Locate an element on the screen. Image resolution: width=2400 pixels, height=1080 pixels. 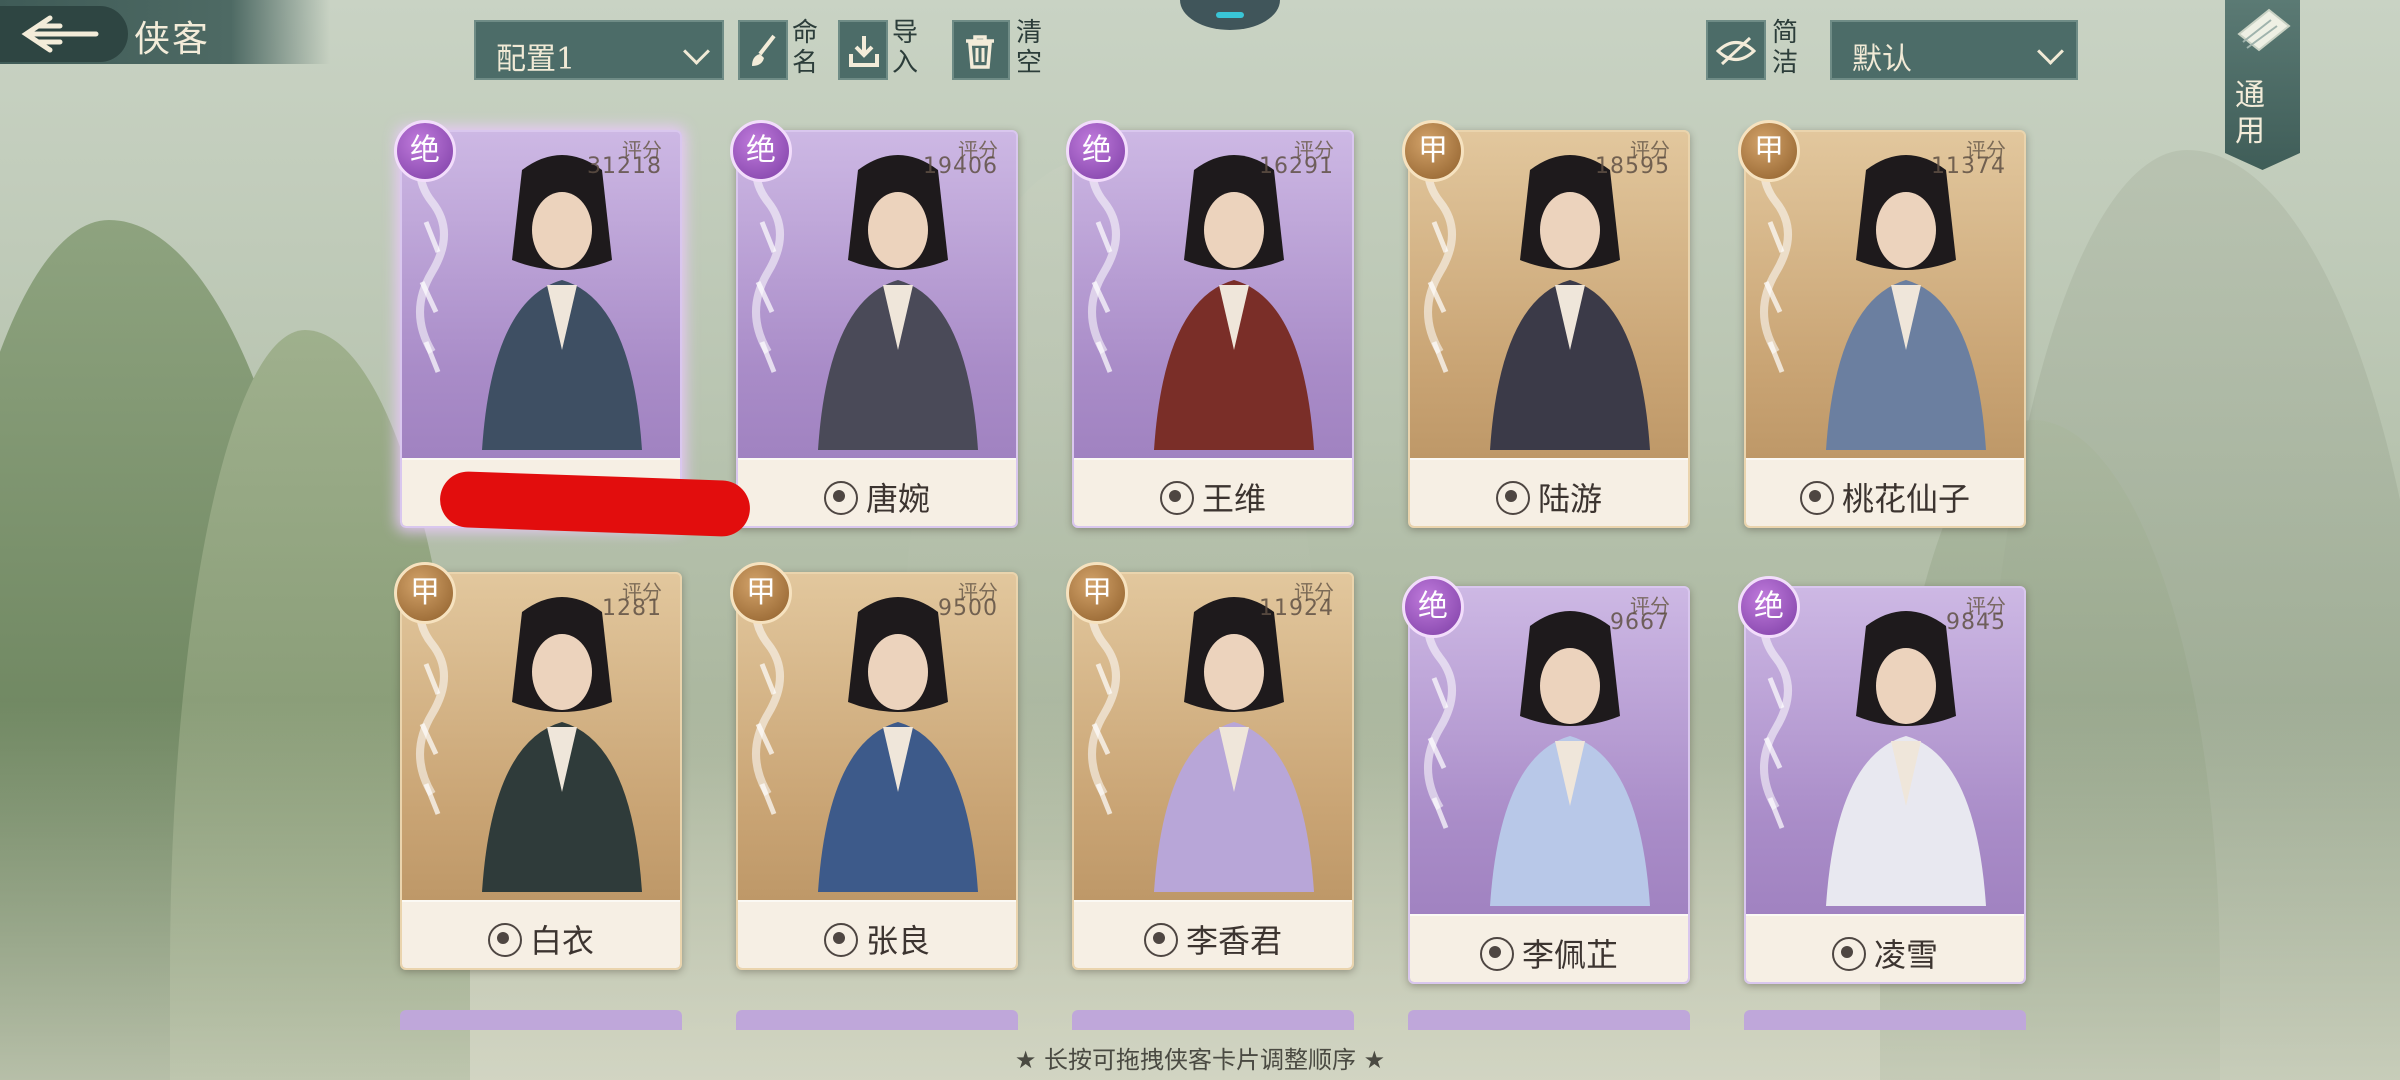
download-icon is located at coordinates (864, 51).